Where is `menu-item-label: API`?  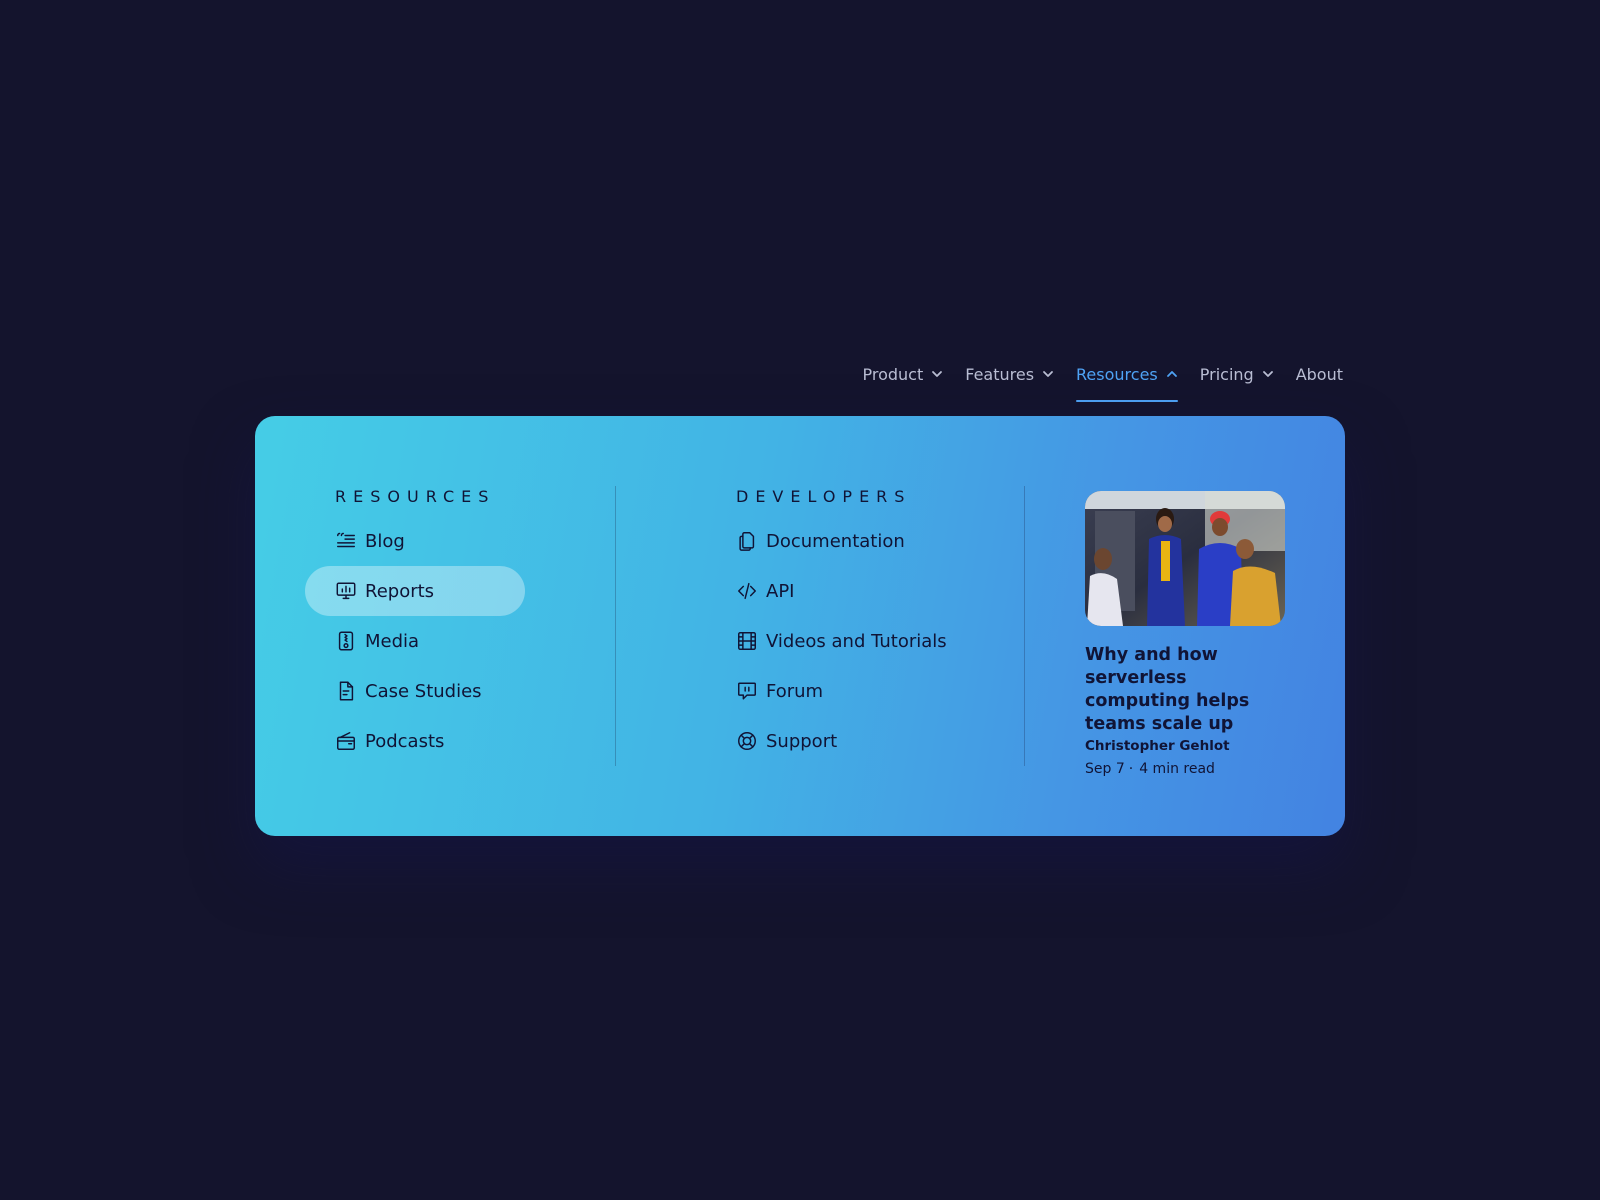
menu-item-label: API is located at coordinates (780, 591).